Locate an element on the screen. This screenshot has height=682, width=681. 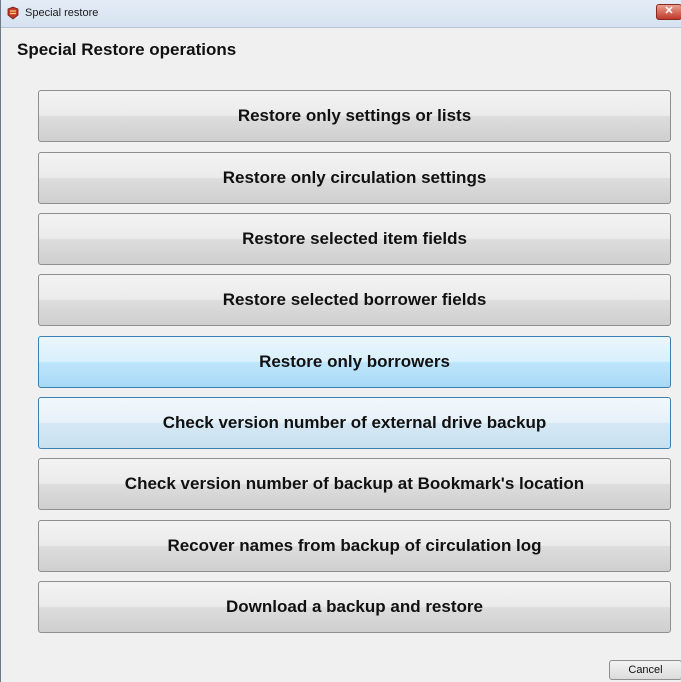
title-bar: Special restore ✕ is located at coordinates (341, 14).